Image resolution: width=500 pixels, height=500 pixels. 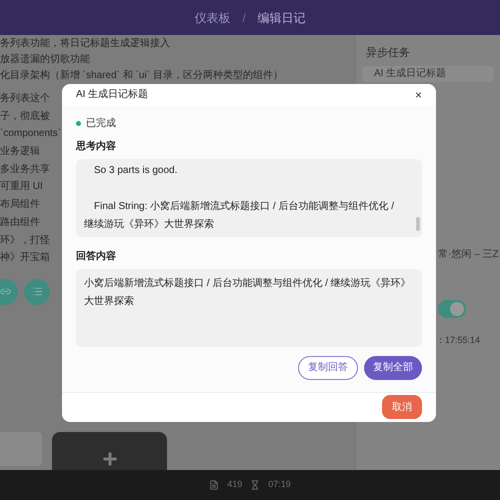 What do you see at coordinates (468, 255) in the screenshot?
I see `music-title: 常·悠闲 – 三Z` at bounding box center [468, 255].